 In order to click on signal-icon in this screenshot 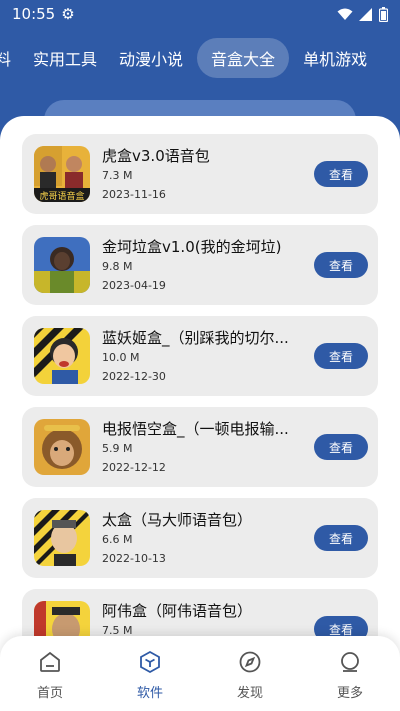, I will do `click(366, 14)`.